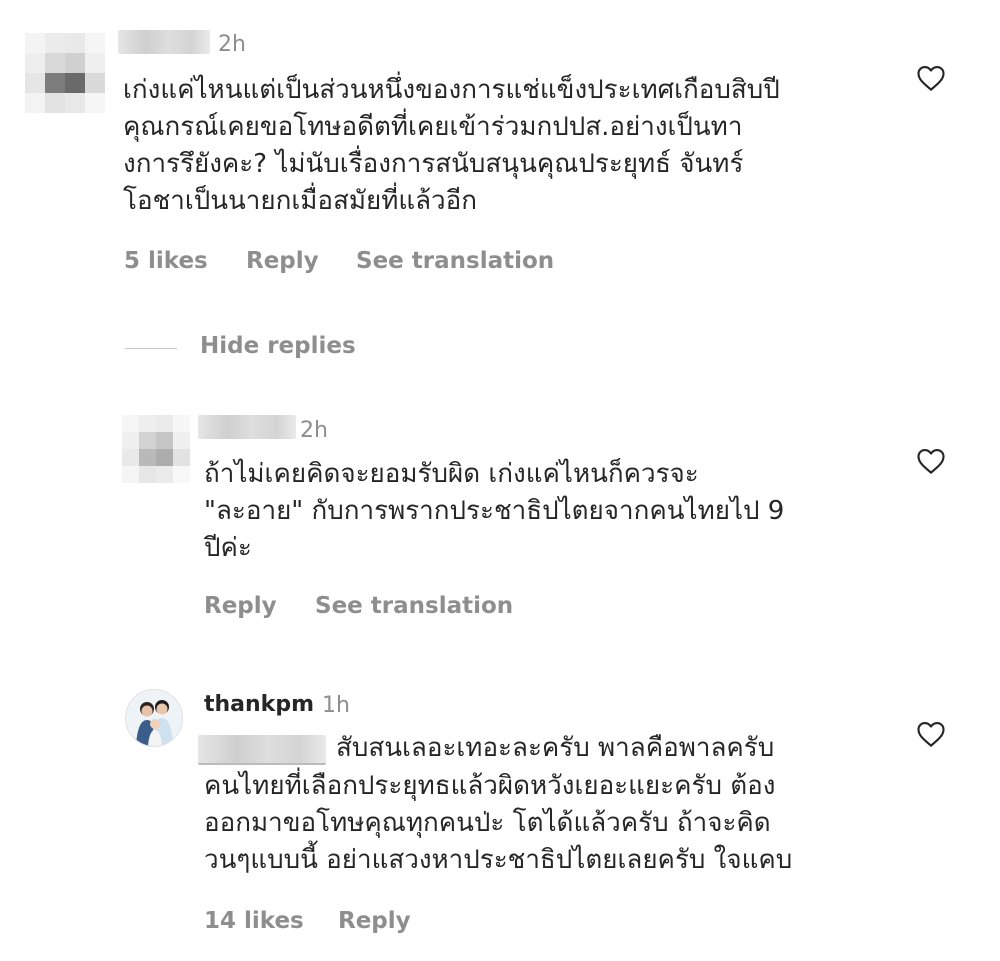  I want to click on reply-likes-count: 14 likes, so click(254, 921).